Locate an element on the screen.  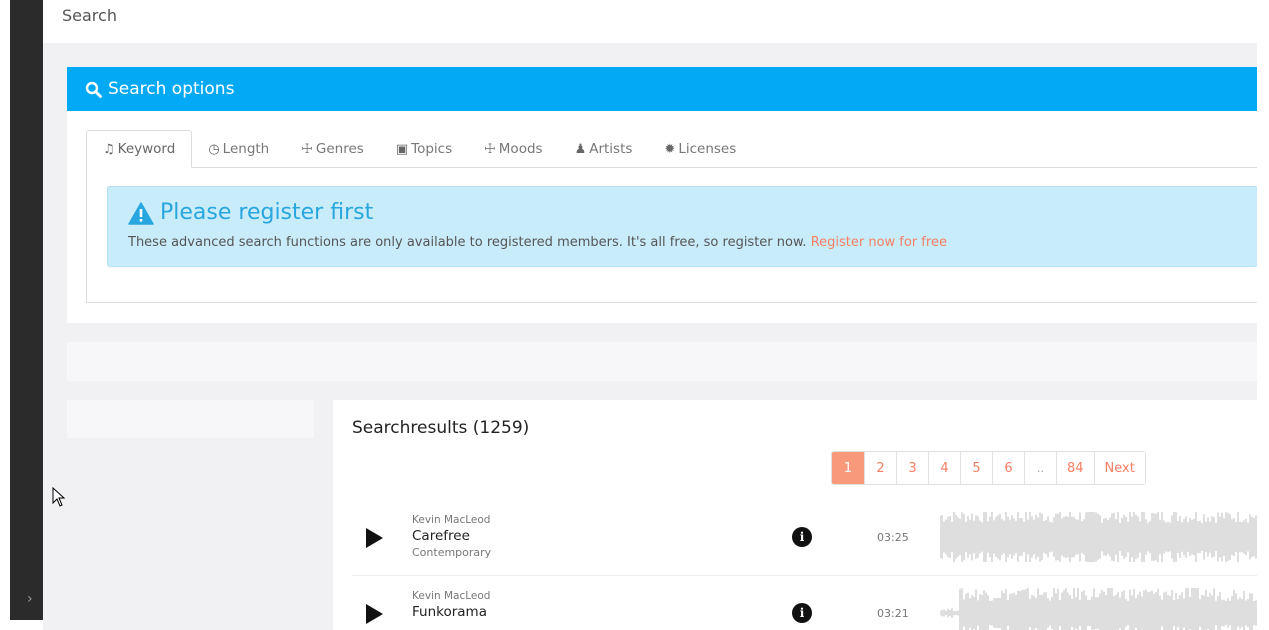
tab-genres: ☩ Genres is located at coordinates (332, 149).